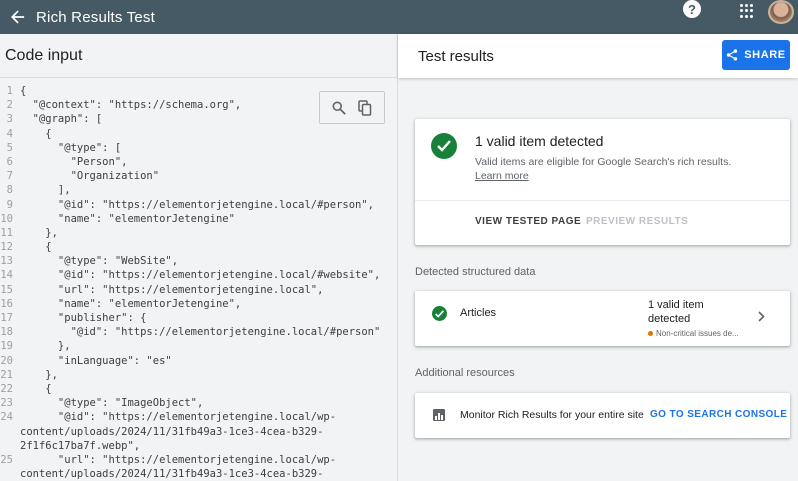 The image size is (798, 481). Describe the element at coordinates (95, 17) in the screenshot. I see `app-title: Rich Results Test` at that location.